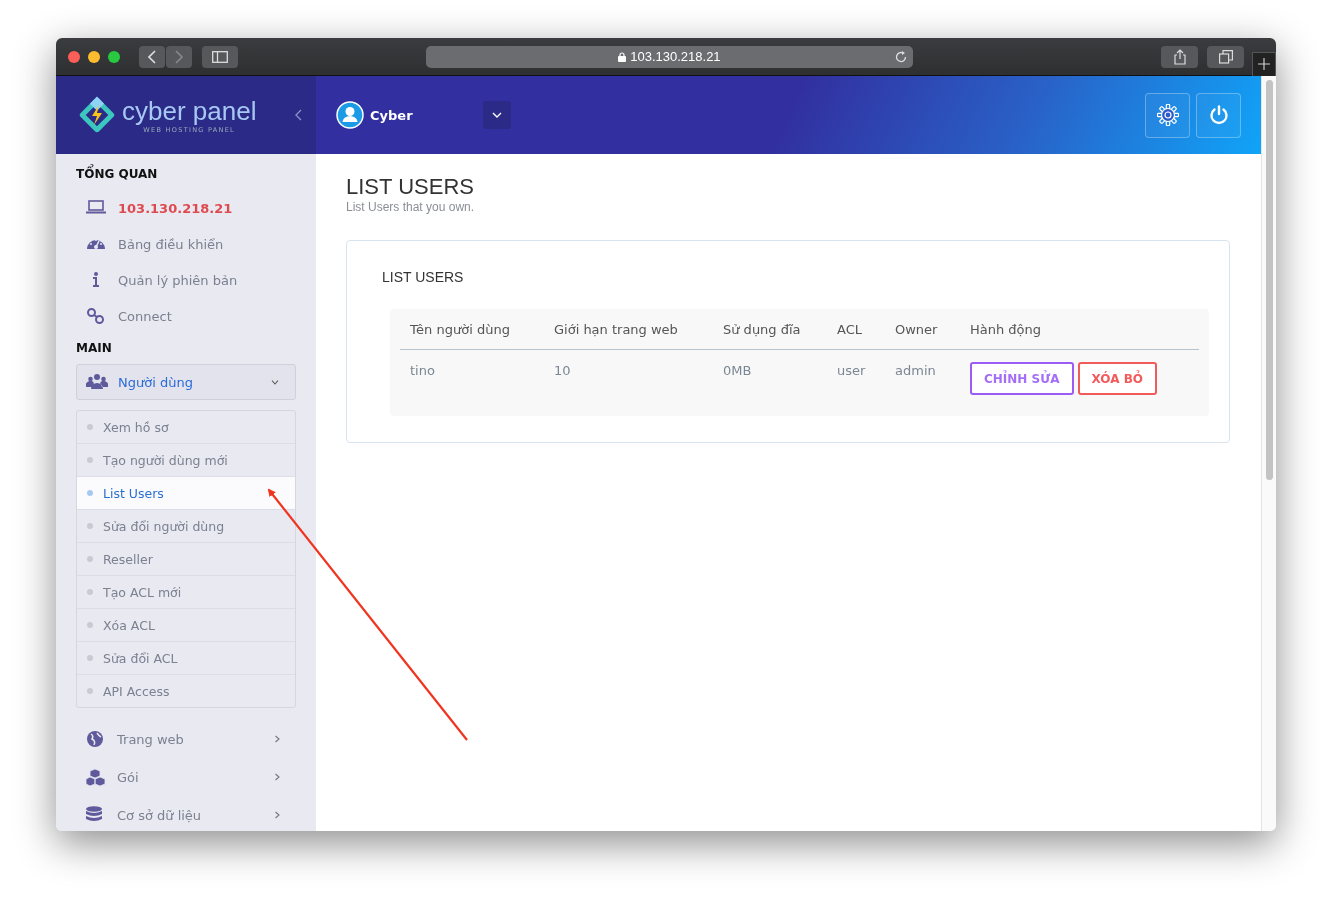 The image size is (1332, 906). What do you see at coordinates (186, 691) in the screenshot?
I see `submenu-item: API Access` at bounding box center [186, 691].